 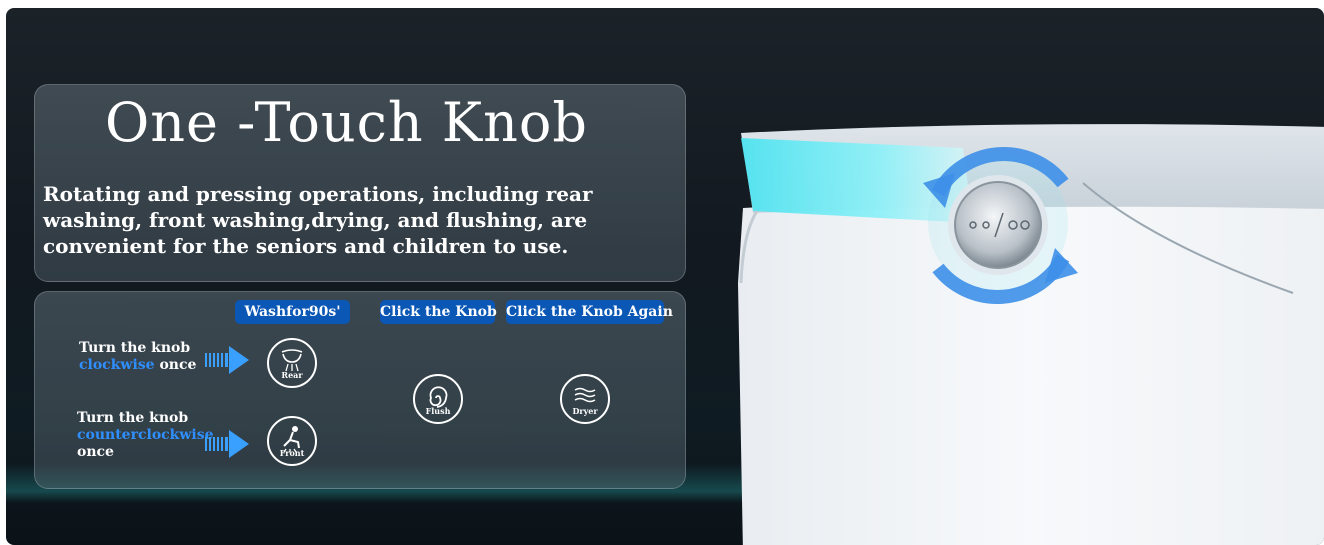 I want to click on click-knob-badge: Click the Knob, so click(x=438, y=312).